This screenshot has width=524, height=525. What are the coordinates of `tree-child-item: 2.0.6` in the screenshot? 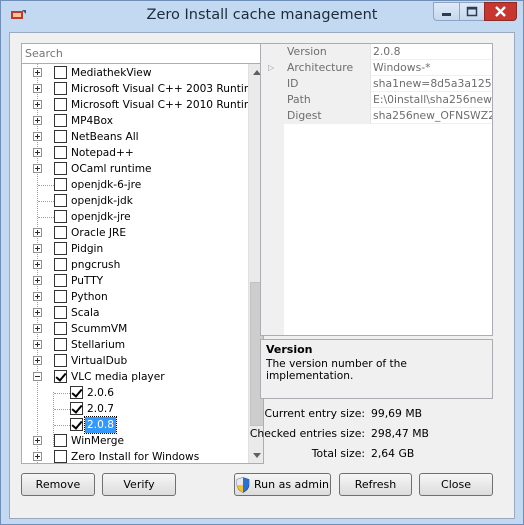 It's located at (135, 393).